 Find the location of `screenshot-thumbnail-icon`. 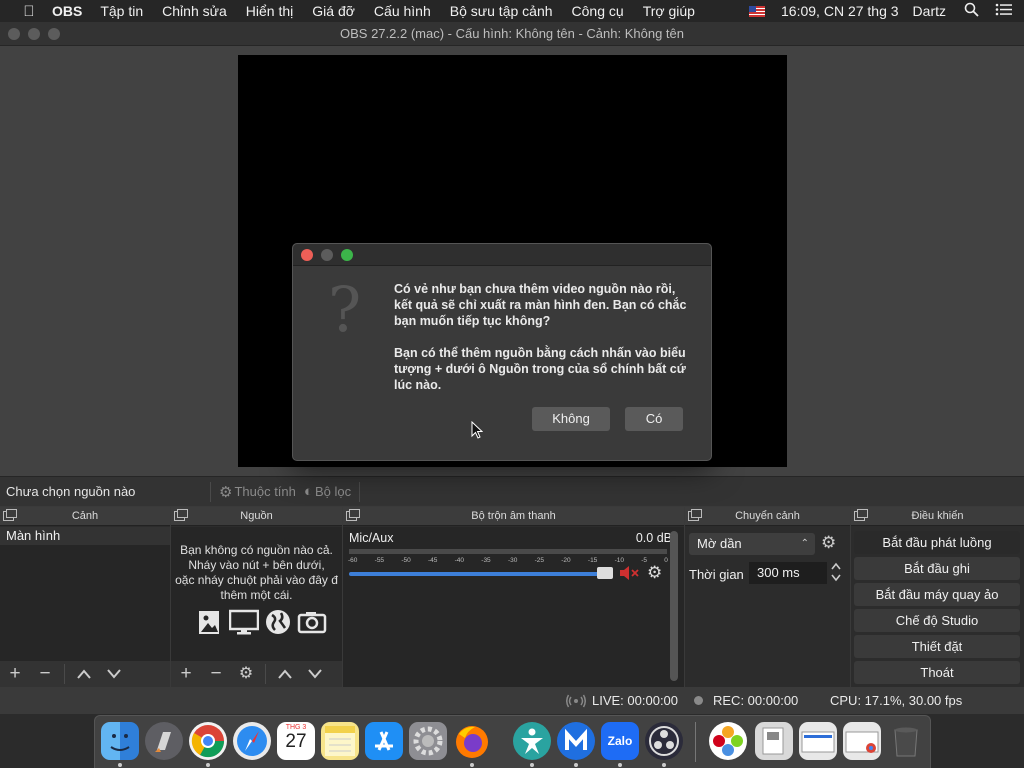

screenshot-thumbnail-icon is located at coordinates (818, 741).